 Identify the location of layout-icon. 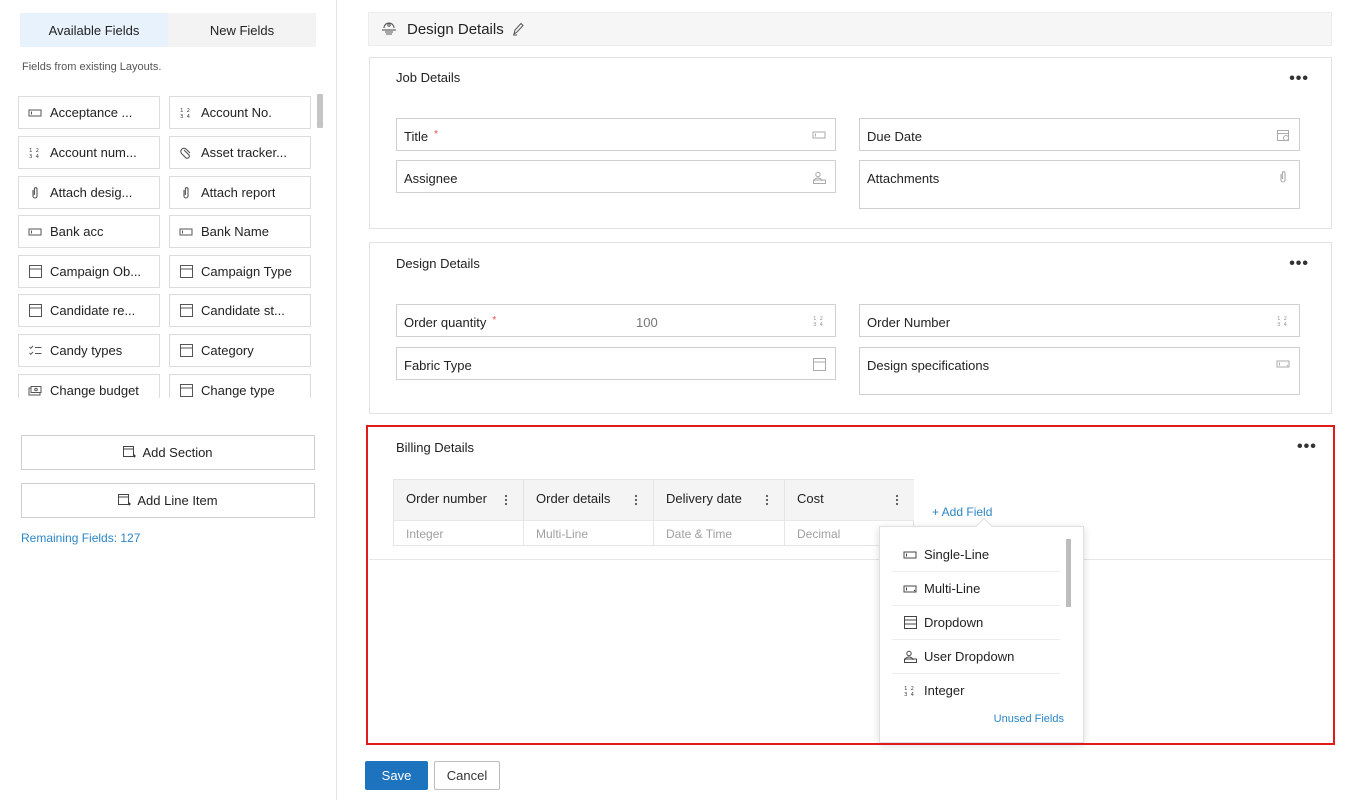
(389, 29).